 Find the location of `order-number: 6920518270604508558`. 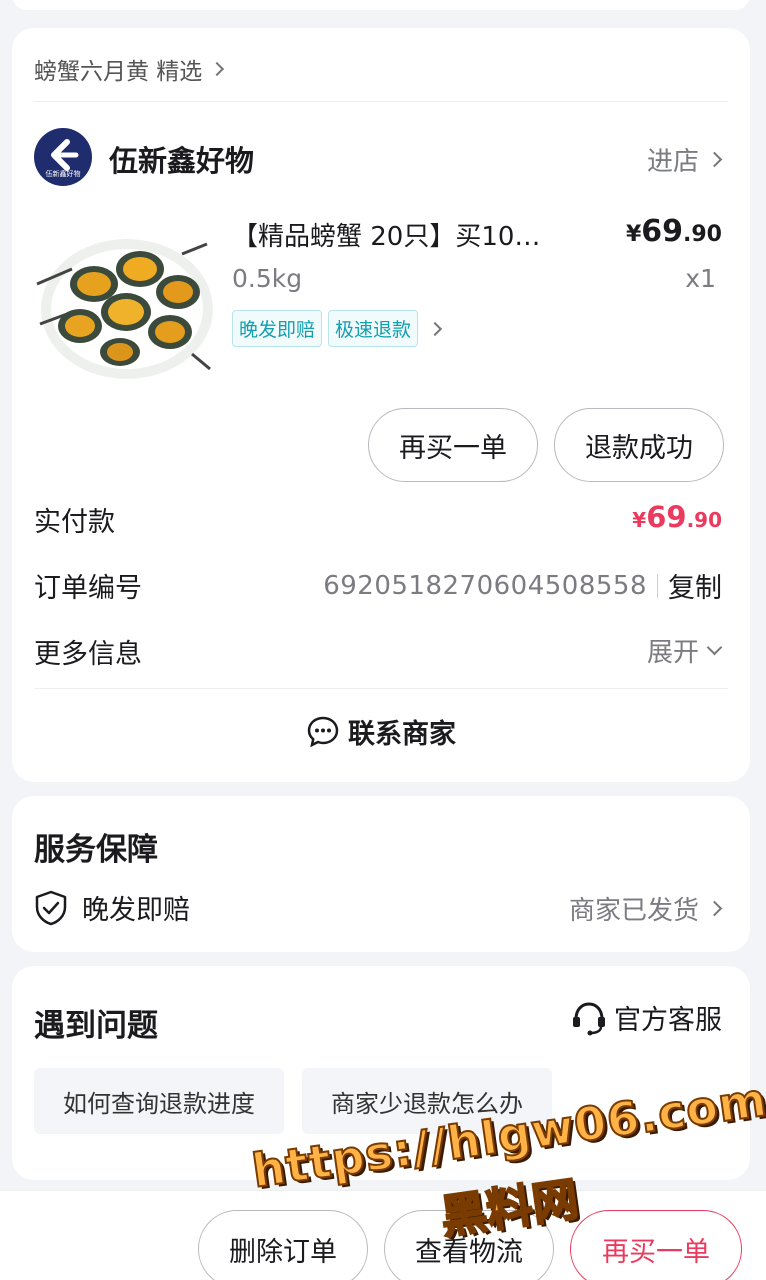

order-number: 6920518270604508558 is located at coordinates (485, 585).